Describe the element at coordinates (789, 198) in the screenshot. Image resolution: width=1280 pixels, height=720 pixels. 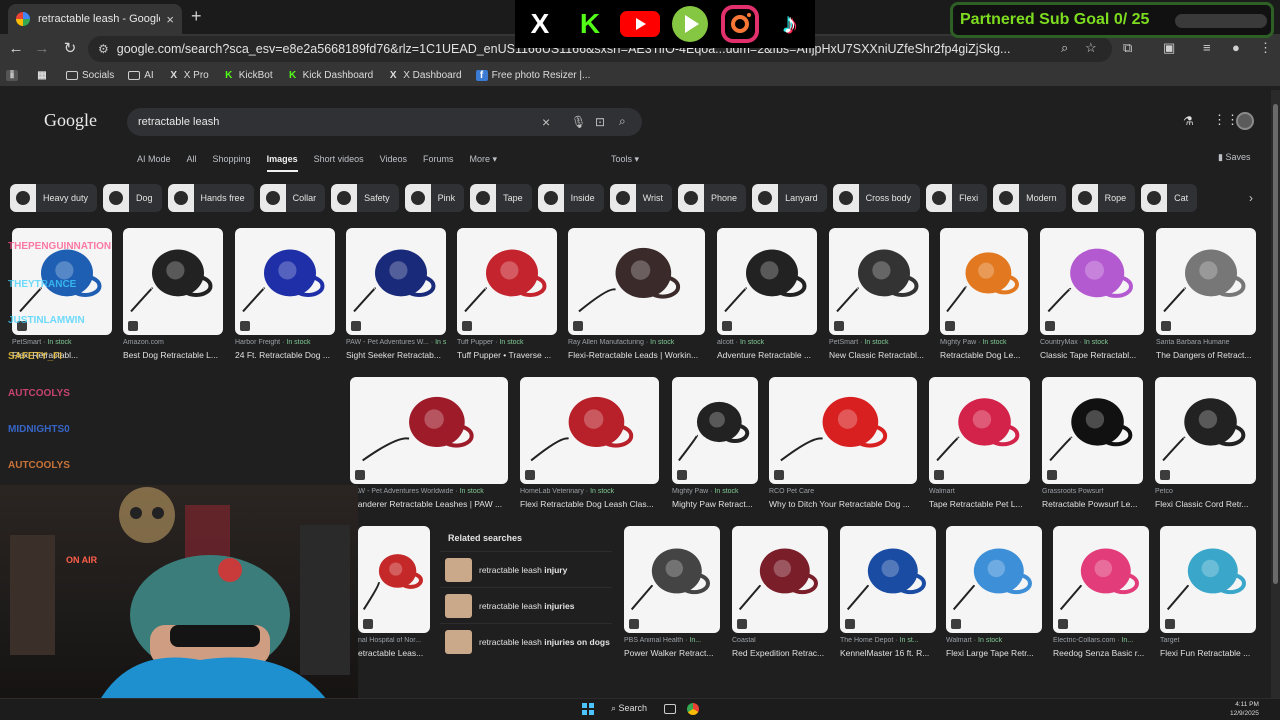
I see `chip-lanyard: Lanyard` at that location.